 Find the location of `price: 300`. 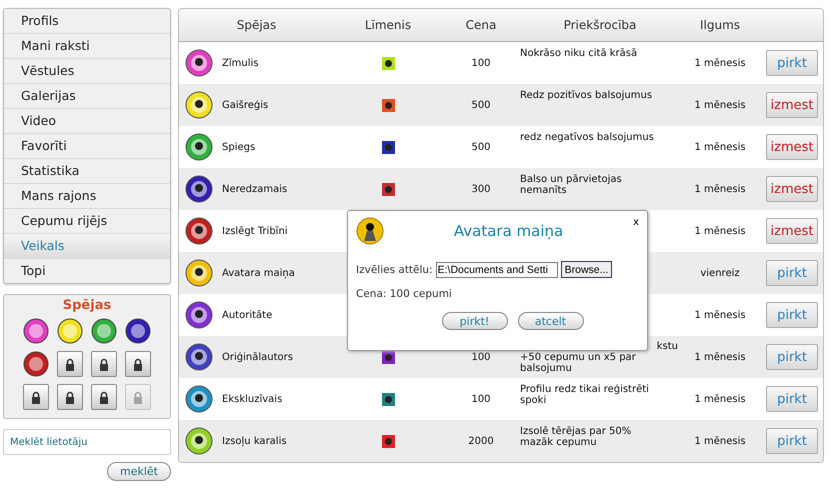

price: 300 is located at coordinates (481, 189).